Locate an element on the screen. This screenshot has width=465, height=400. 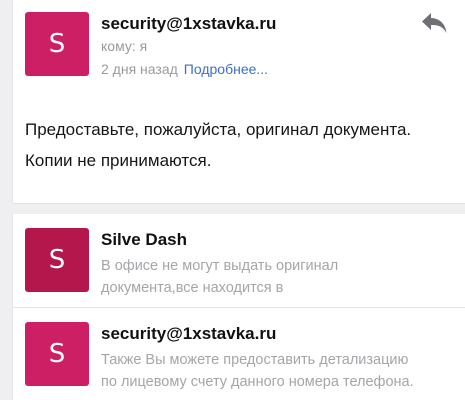
message-body-line: Копии не принимаются. is located at coordinates (118, 160).